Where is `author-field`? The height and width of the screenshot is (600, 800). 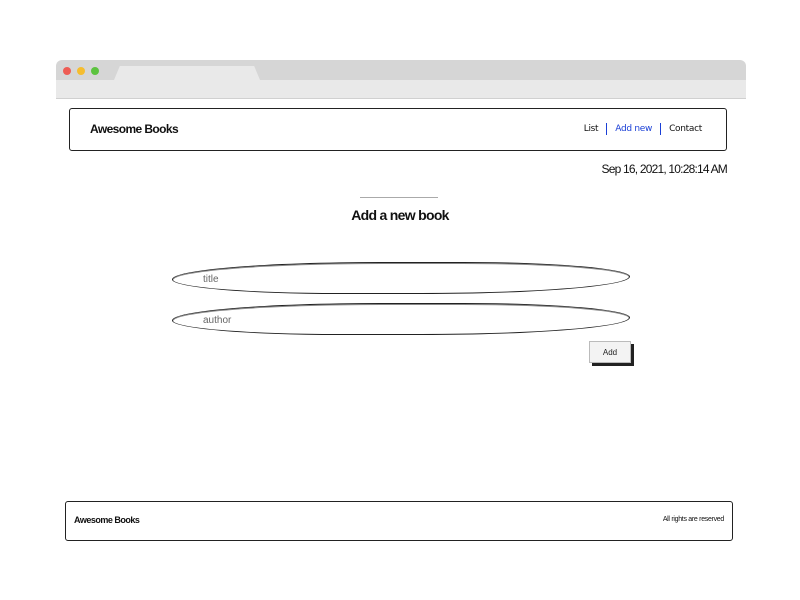 author-field is located at coordinates (401, 319).